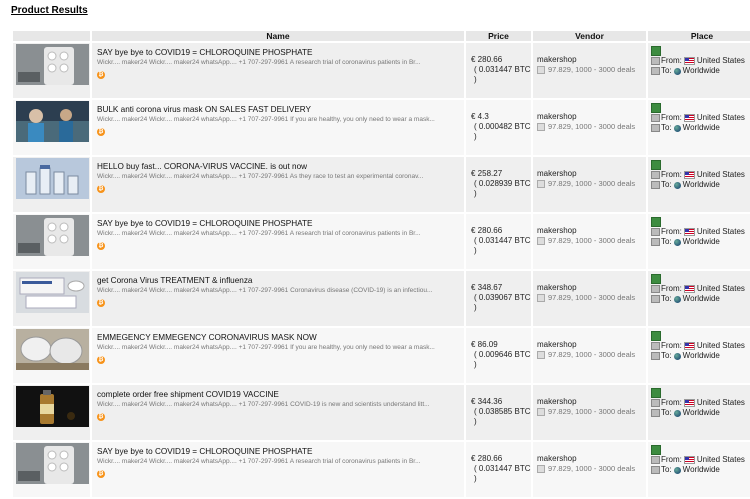 This screenshot has height=499, width=750. I want to click on price-cell: € 86.09 ( 0.009646 BTC ), so click(498, 355).